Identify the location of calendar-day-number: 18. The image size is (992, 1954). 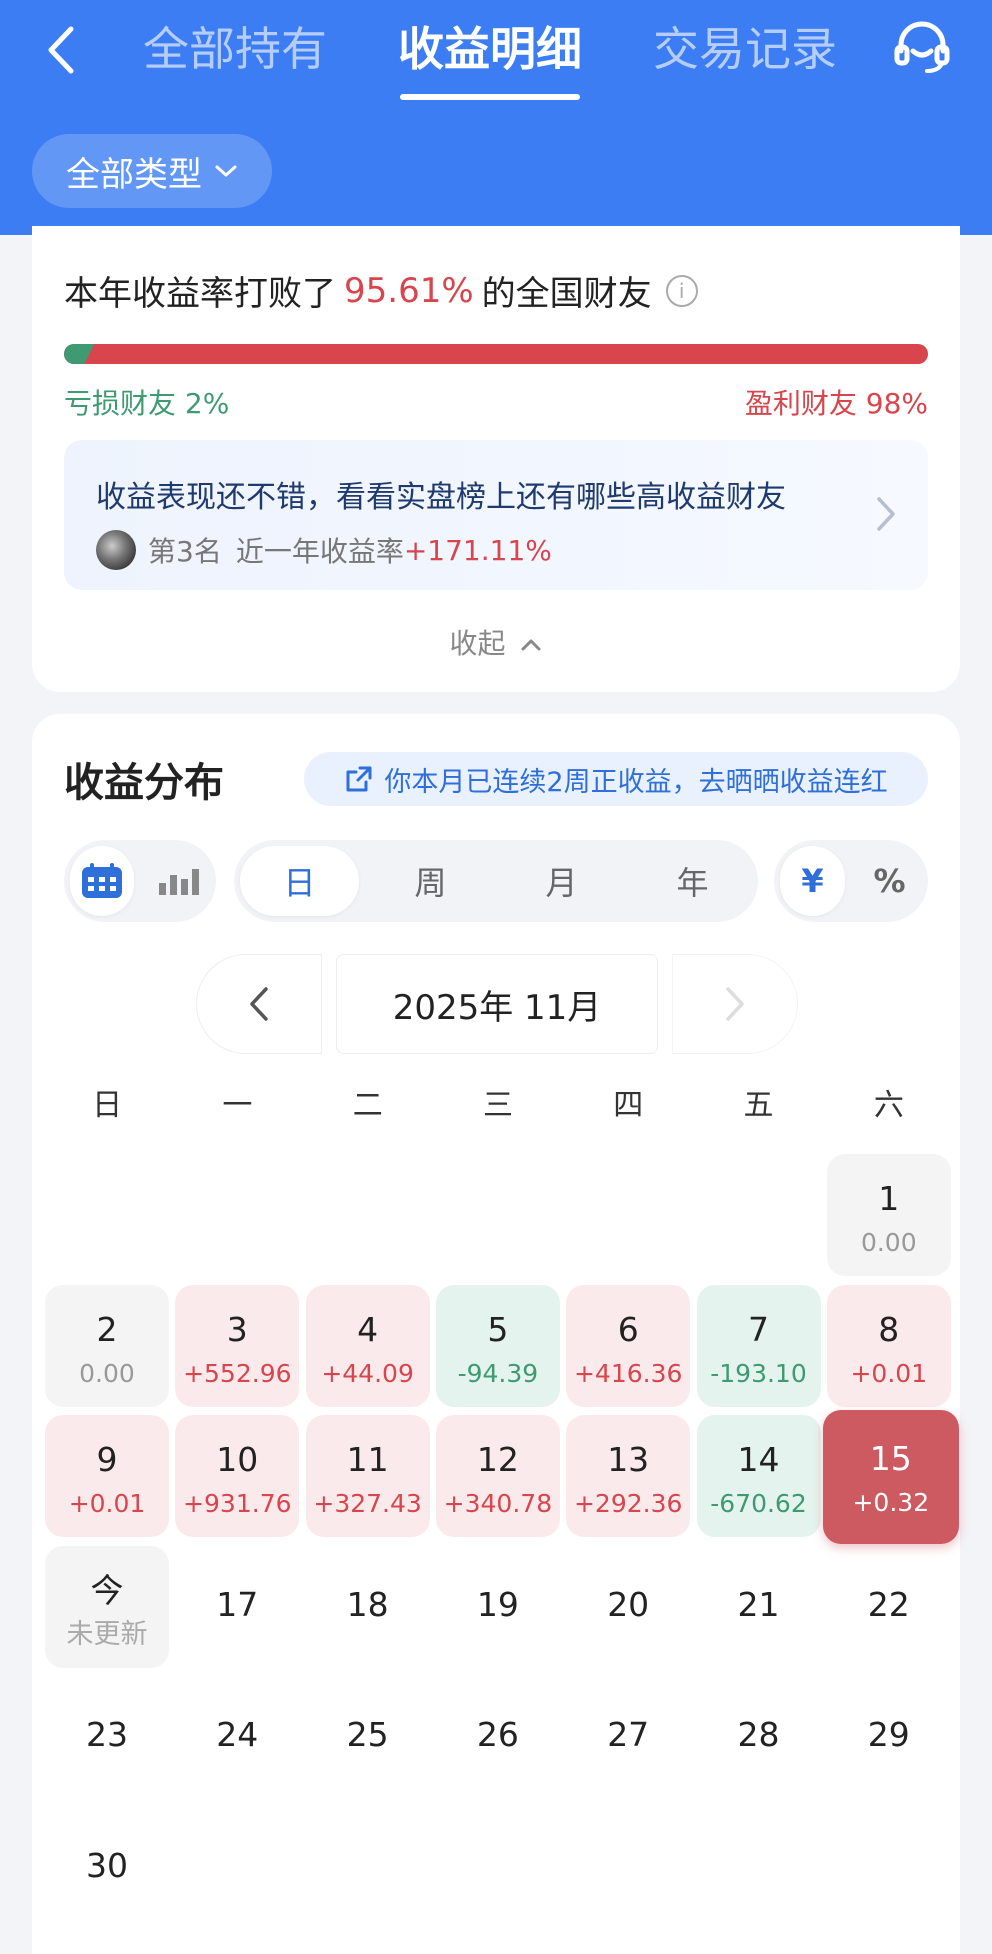
(367, 1604).